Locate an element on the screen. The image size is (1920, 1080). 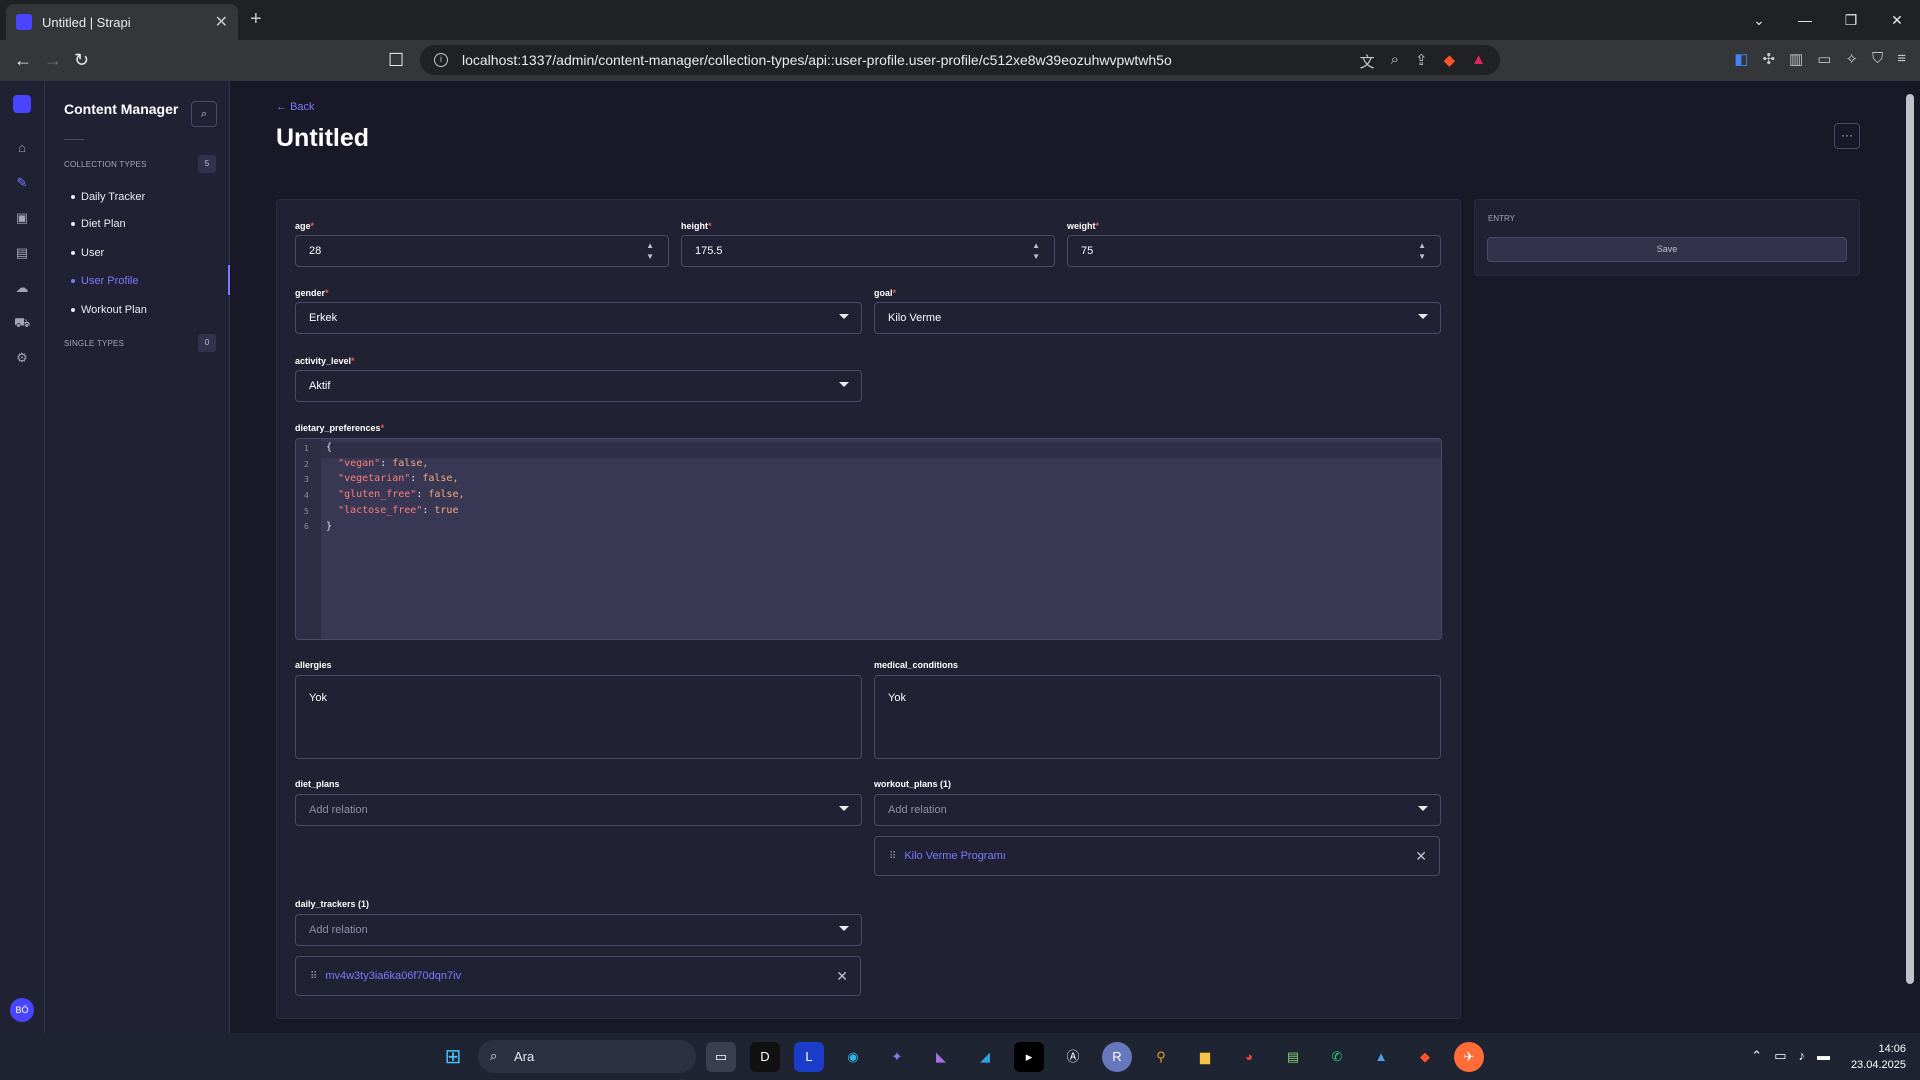
medical-conditions-textarea: Yok is located at coordinates (1157, 717).